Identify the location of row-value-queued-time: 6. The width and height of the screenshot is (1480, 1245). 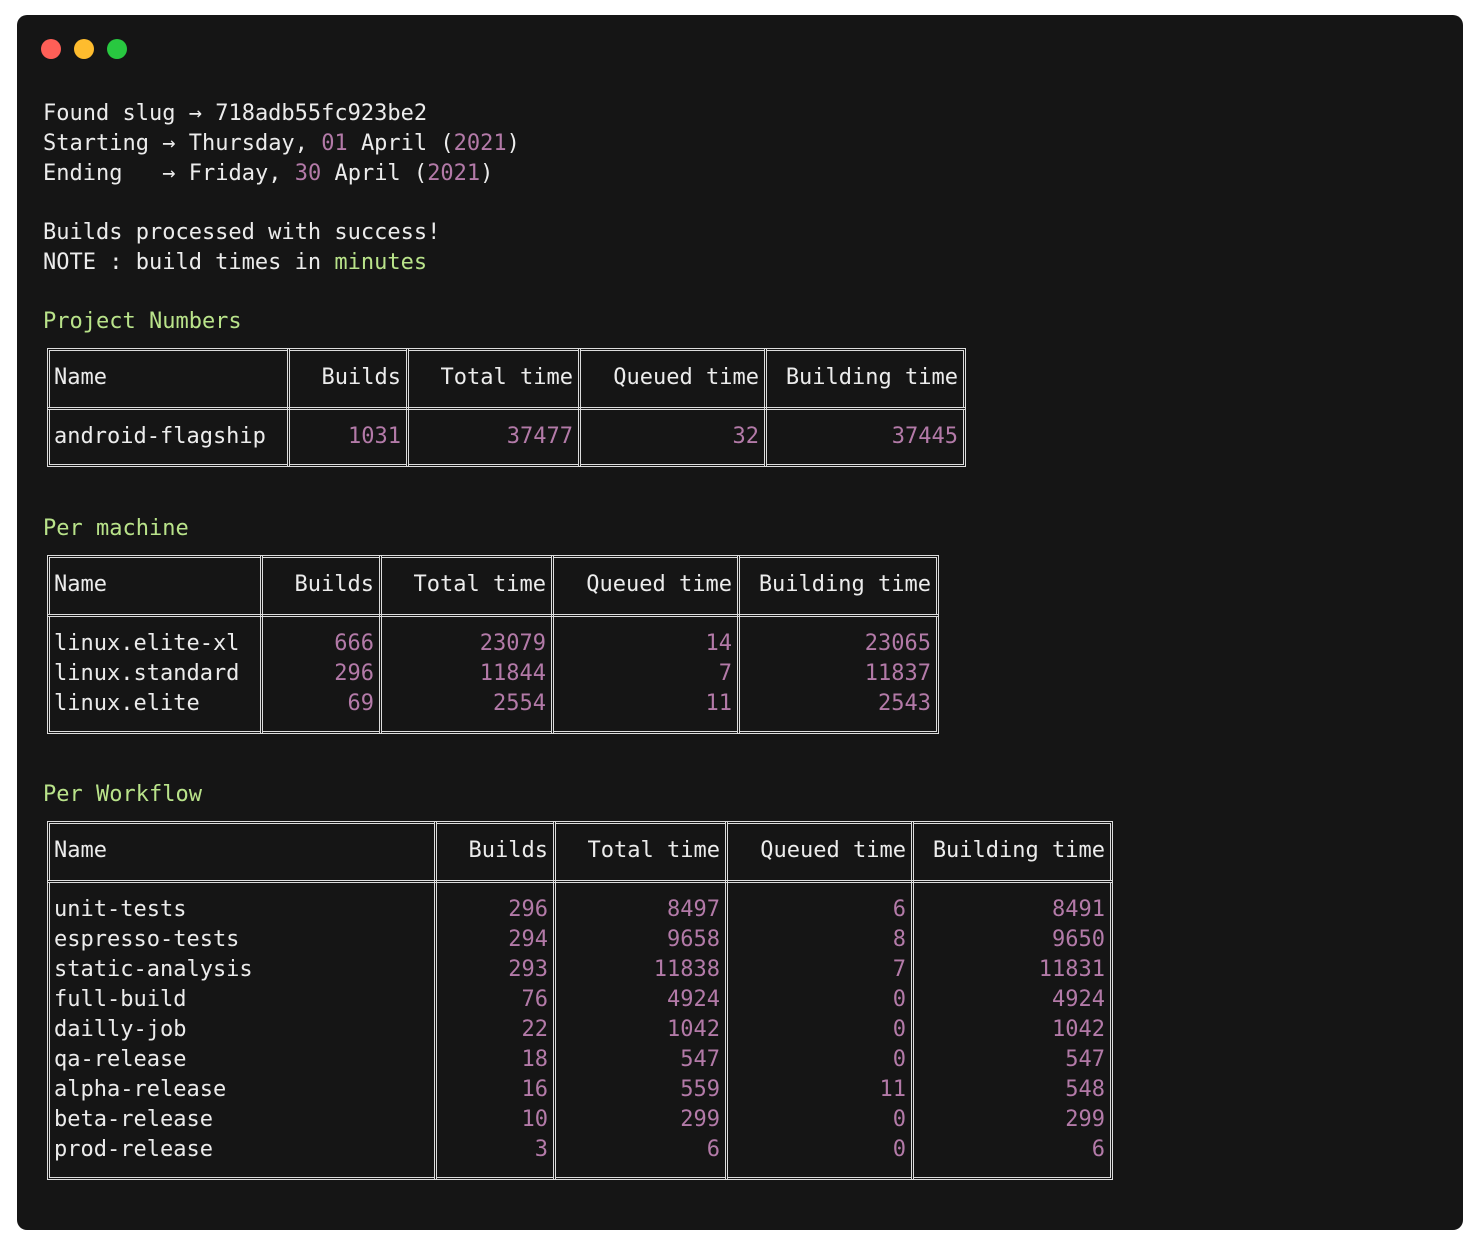
(899, 909).